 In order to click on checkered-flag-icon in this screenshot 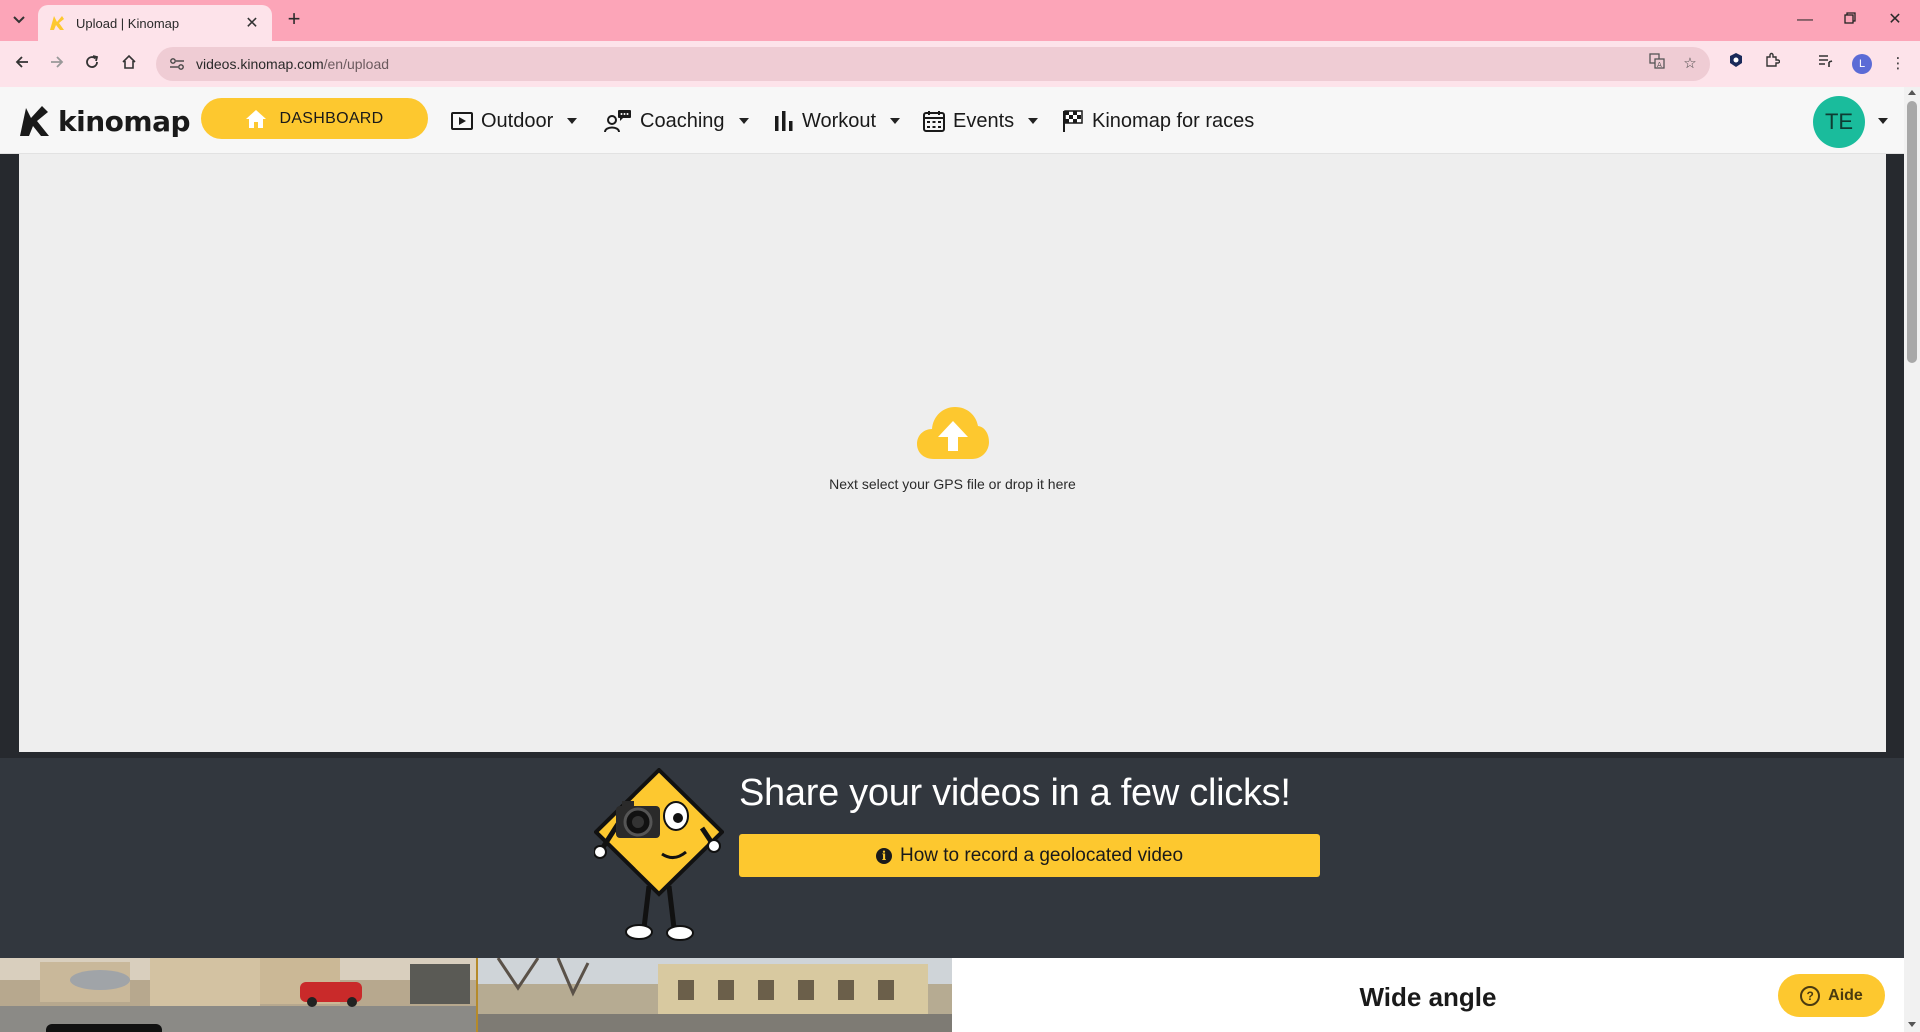, I will do `click(1073, 121)`.